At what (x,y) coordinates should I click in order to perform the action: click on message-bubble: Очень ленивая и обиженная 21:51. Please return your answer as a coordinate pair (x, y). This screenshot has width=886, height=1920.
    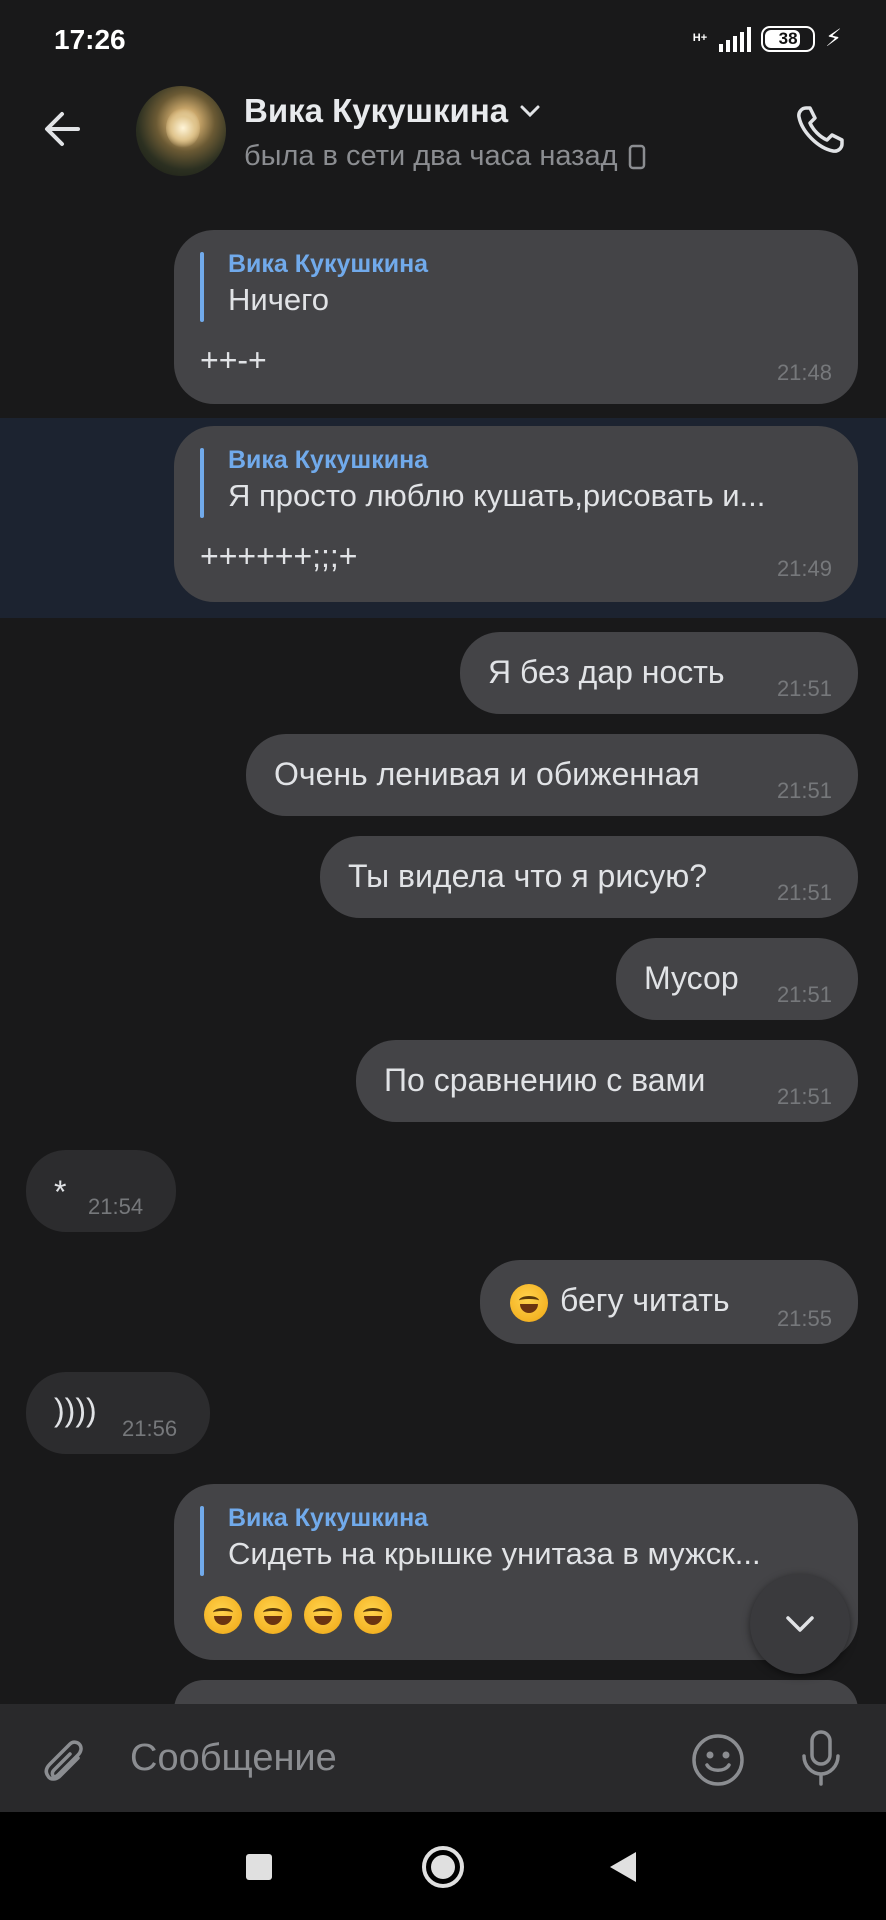
    Looking at the image, I should click on (552, 775).